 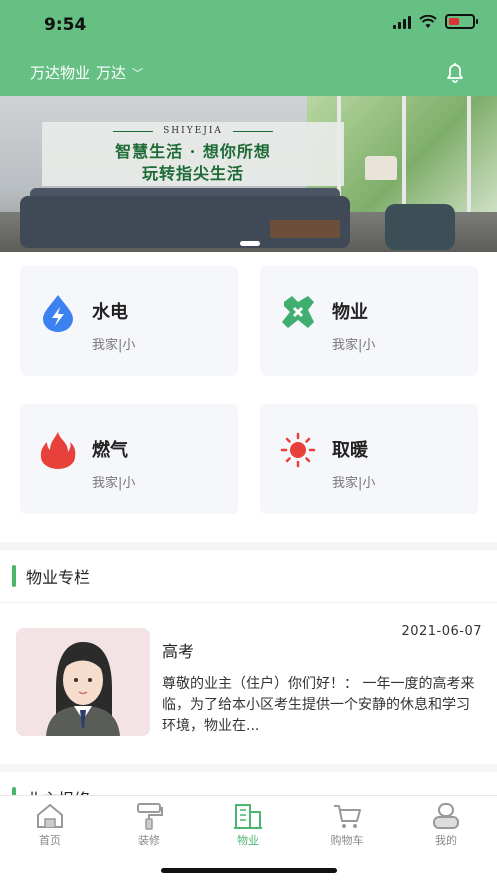 I want to click on banner-slogan-line2: 玩转指尖生活, so click(x=192, y=173).